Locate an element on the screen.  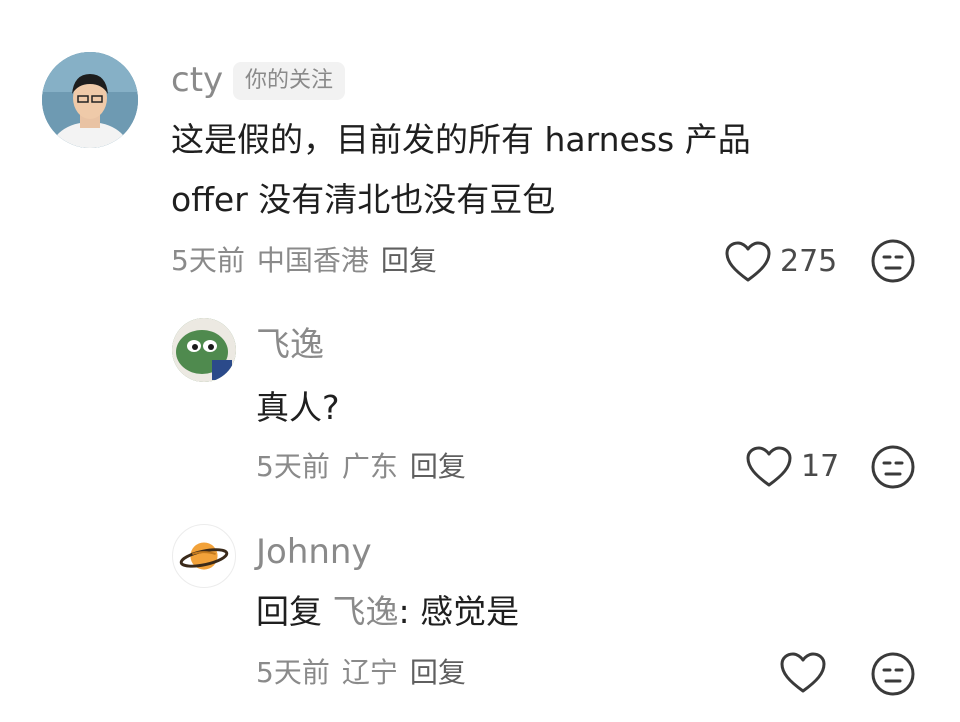
comment-meta: 5天前 辽宁 回复 is located at coordinates (367, 673).